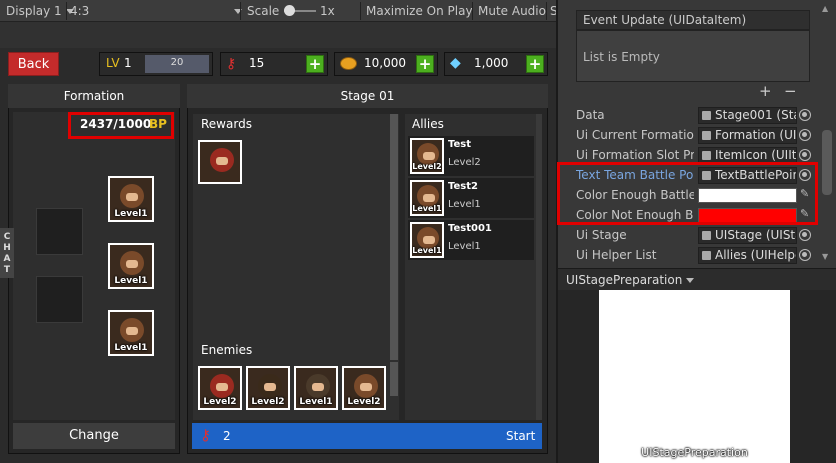 The height and width of the screenshot is (463, 836). What do you see at coordinates (34, 11) in the screenshot?
I see `display-label: Display 1` at bounding box center [34, 11].